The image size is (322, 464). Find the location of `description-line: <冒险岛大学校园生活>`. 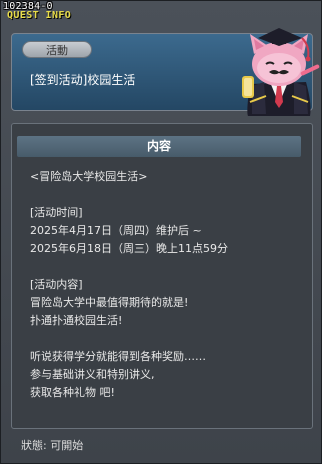

description-line: <冒险岛大学校园生活> is located at coordinates (89, 176).